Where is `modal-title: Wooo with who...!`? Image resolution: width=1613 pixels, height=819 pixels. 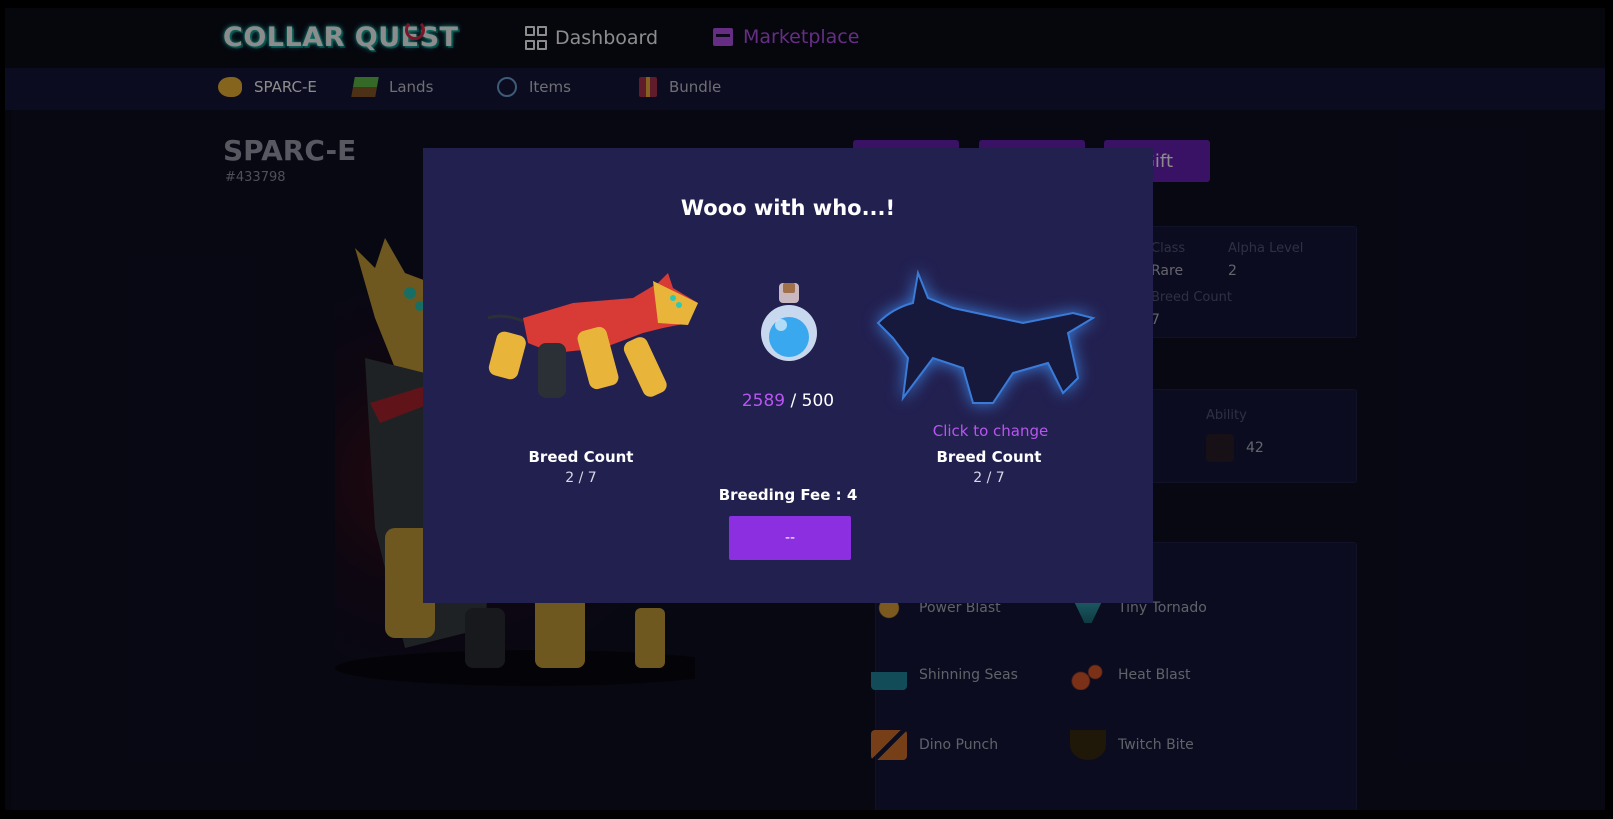
modal-title: Wooo with who...! is located at coordinates (788, 208).